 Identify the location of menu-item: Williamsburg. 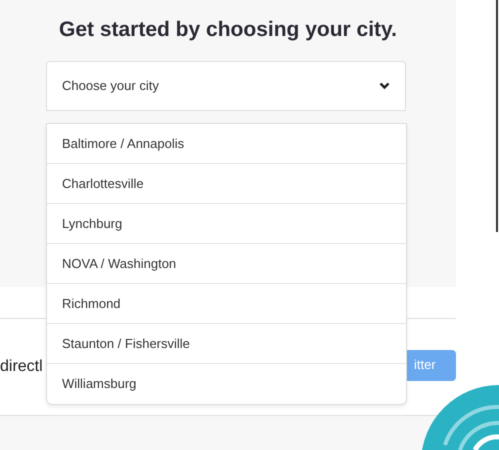
(226, 384).